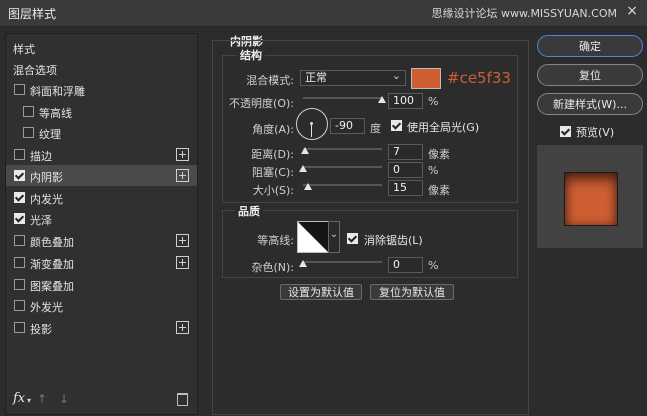 This screenshot has height=416, width=647. Describe the element at coordinates (405, 152) in the screenshot. I see `distance-input: 7` at that location.